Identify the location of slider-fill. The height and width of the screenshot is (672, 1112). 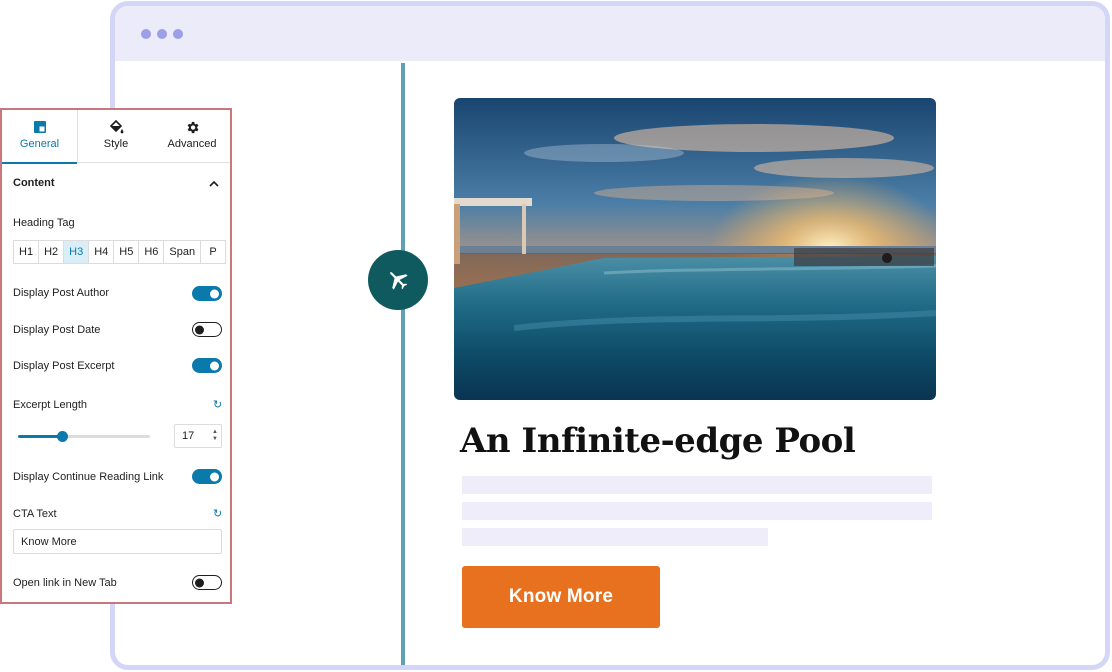
(40, 436).